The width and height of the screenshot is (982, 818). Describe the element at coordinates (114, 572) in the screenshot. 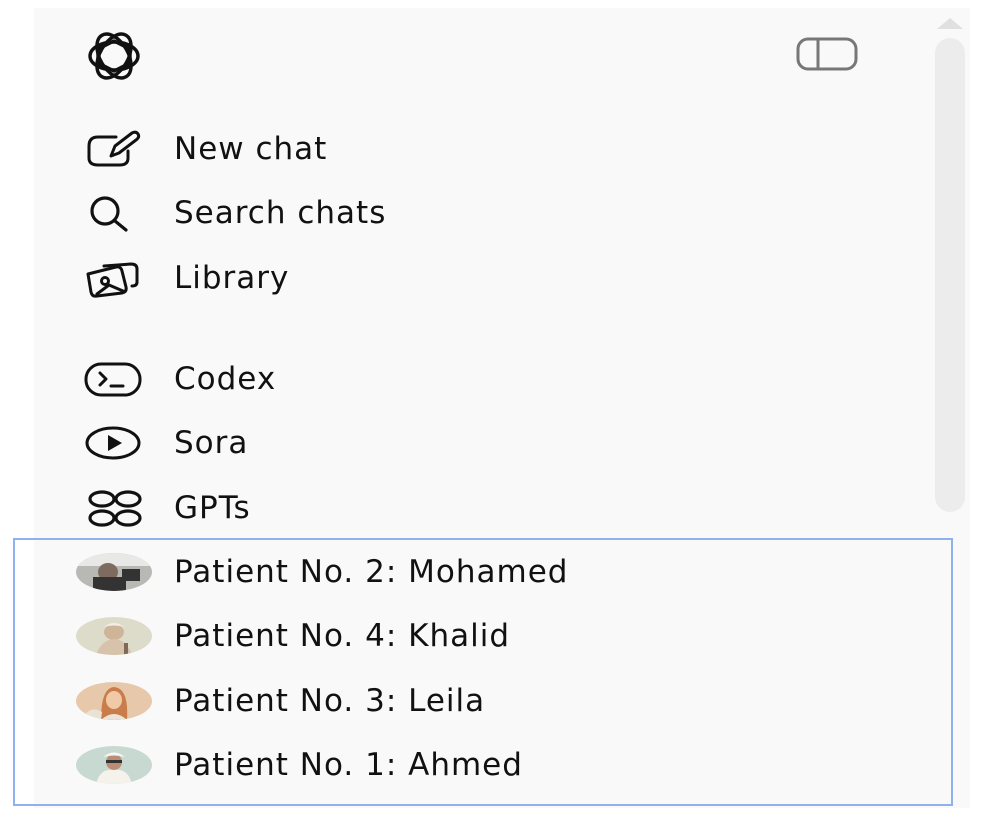

I see `avatar-mohamed` at that location.